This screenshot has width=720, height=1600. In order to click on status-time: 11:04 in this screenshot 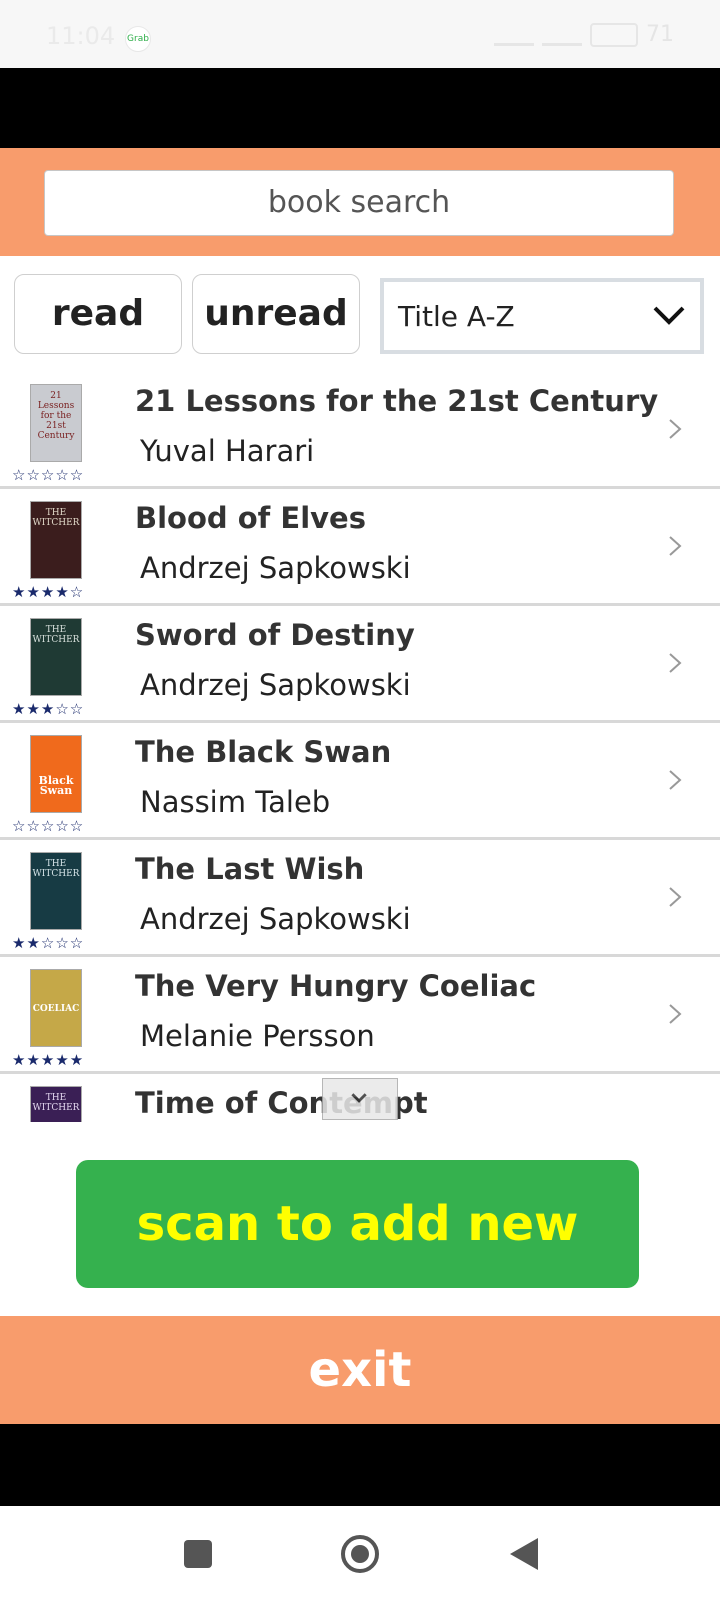, I will do `click(81, 36)`.